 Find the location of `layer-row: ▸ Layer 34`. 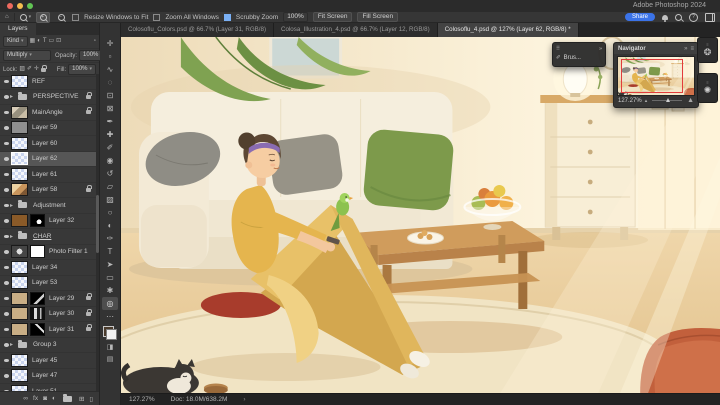

layer-row: ▸ Layer 34 is located at coordinates (48, 268).